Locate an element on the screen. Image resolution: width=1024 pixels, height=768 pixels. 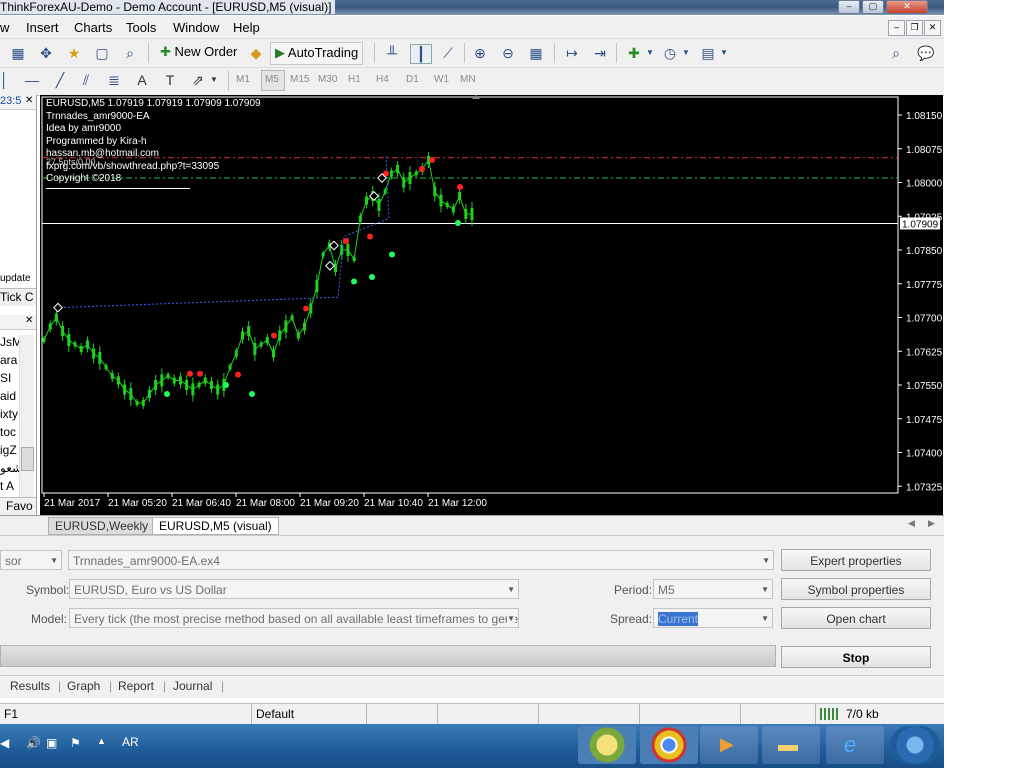
tick-chart-tab: Tick C is located at coordinates (18, 297).